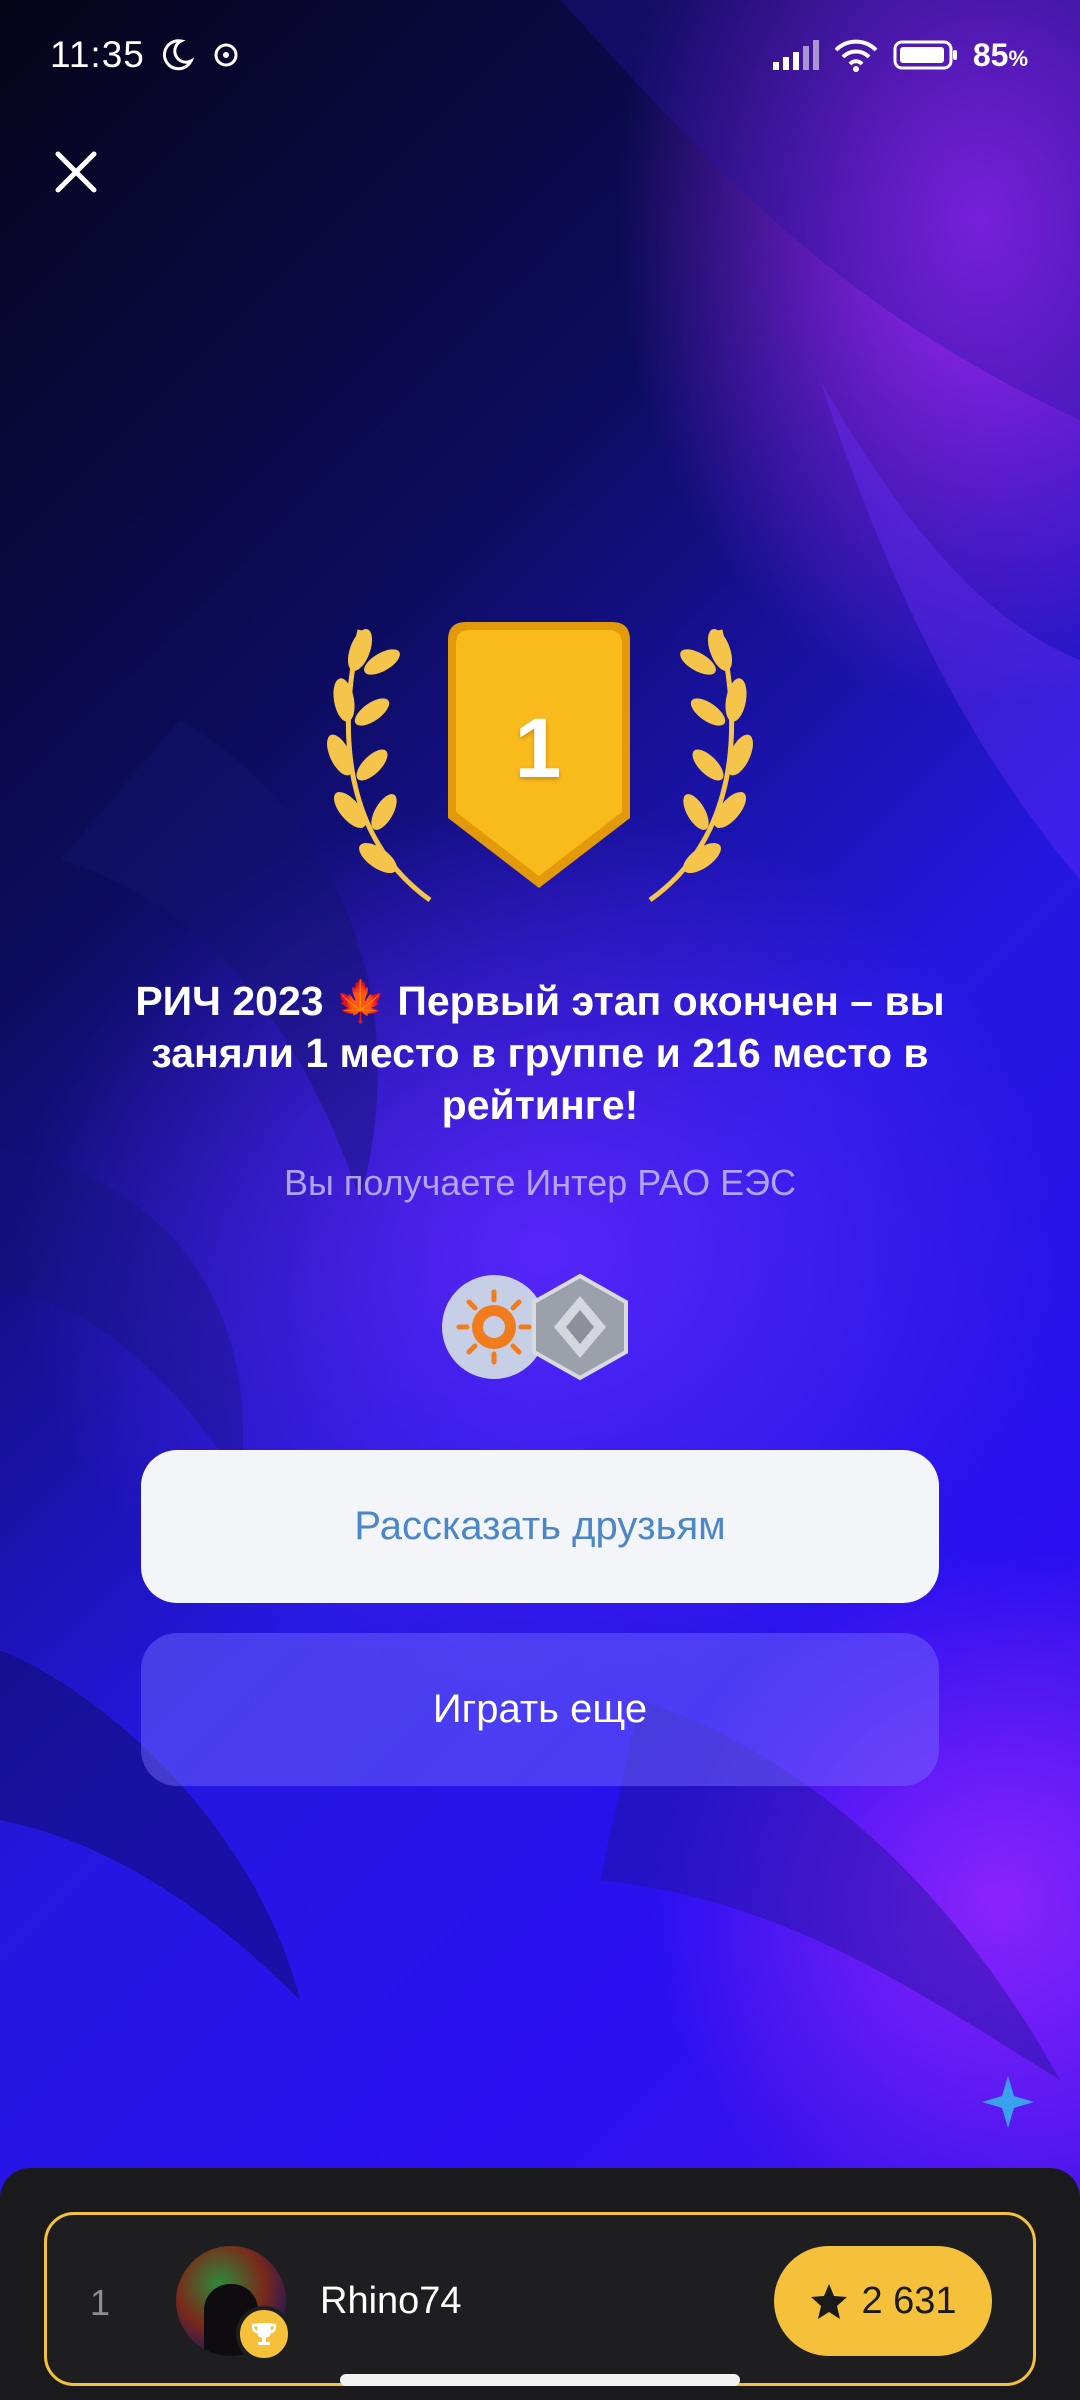  I want to click on wifi-icon, so click(856, 55).